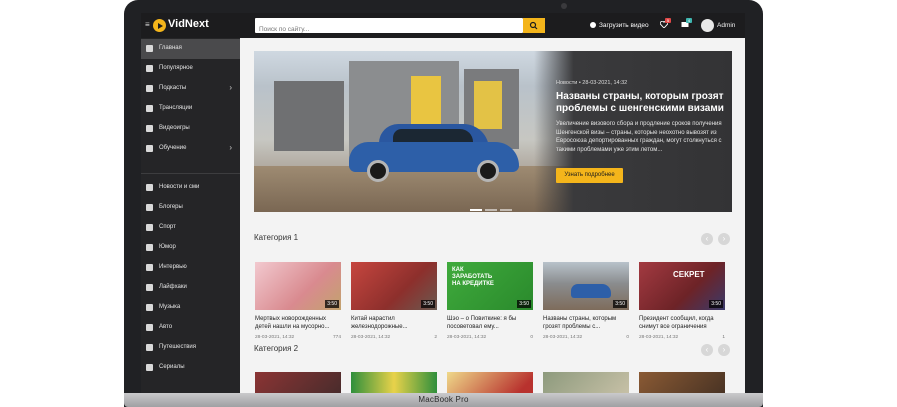 The image size is (897, 407). What do you see at coordinates (723, 337) in the screenshot?
I see `views-count: 1` at bounding box center [723, 337].